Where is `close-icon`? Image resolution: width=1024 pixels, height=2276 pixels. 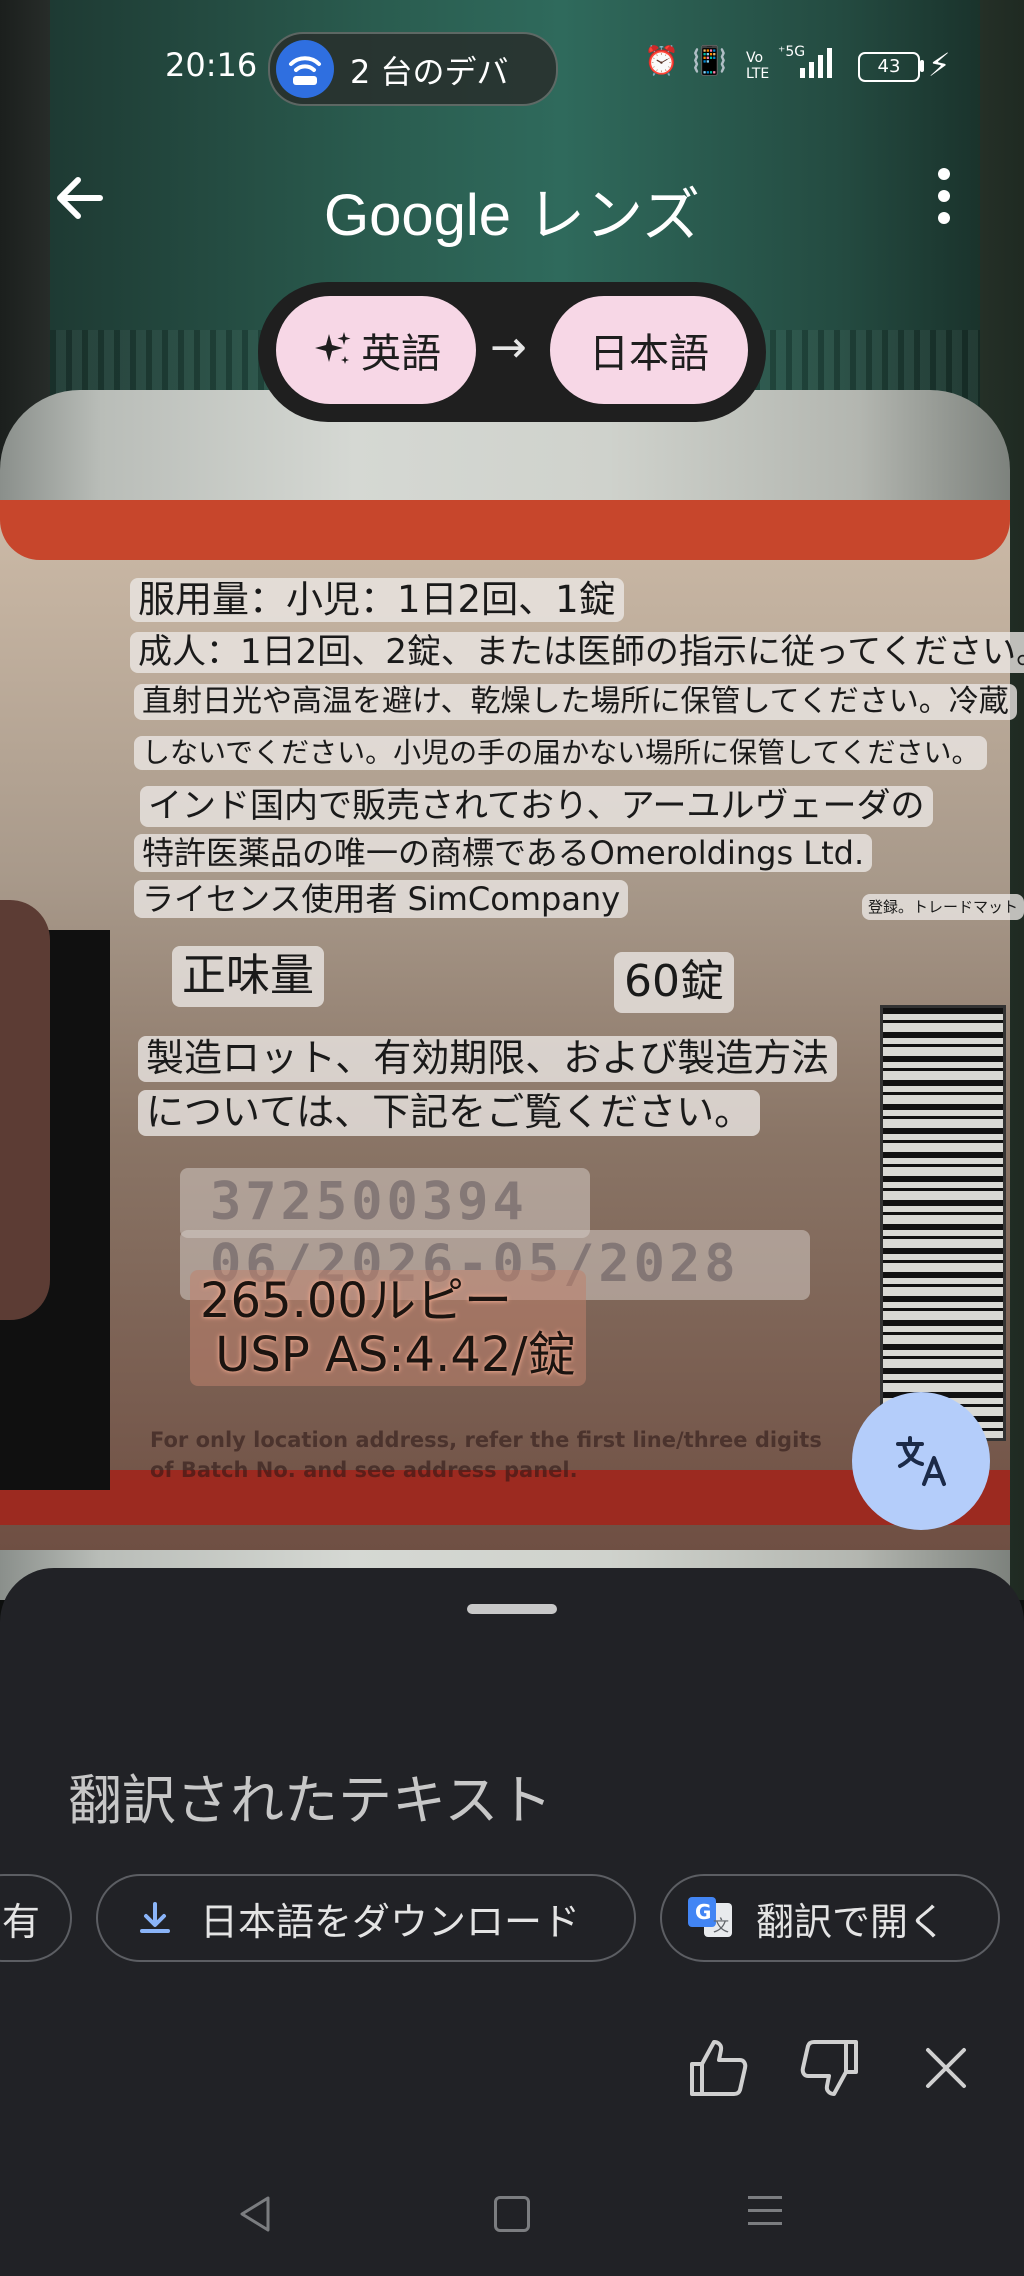 close-icon is located at coordinates (946, 2068).